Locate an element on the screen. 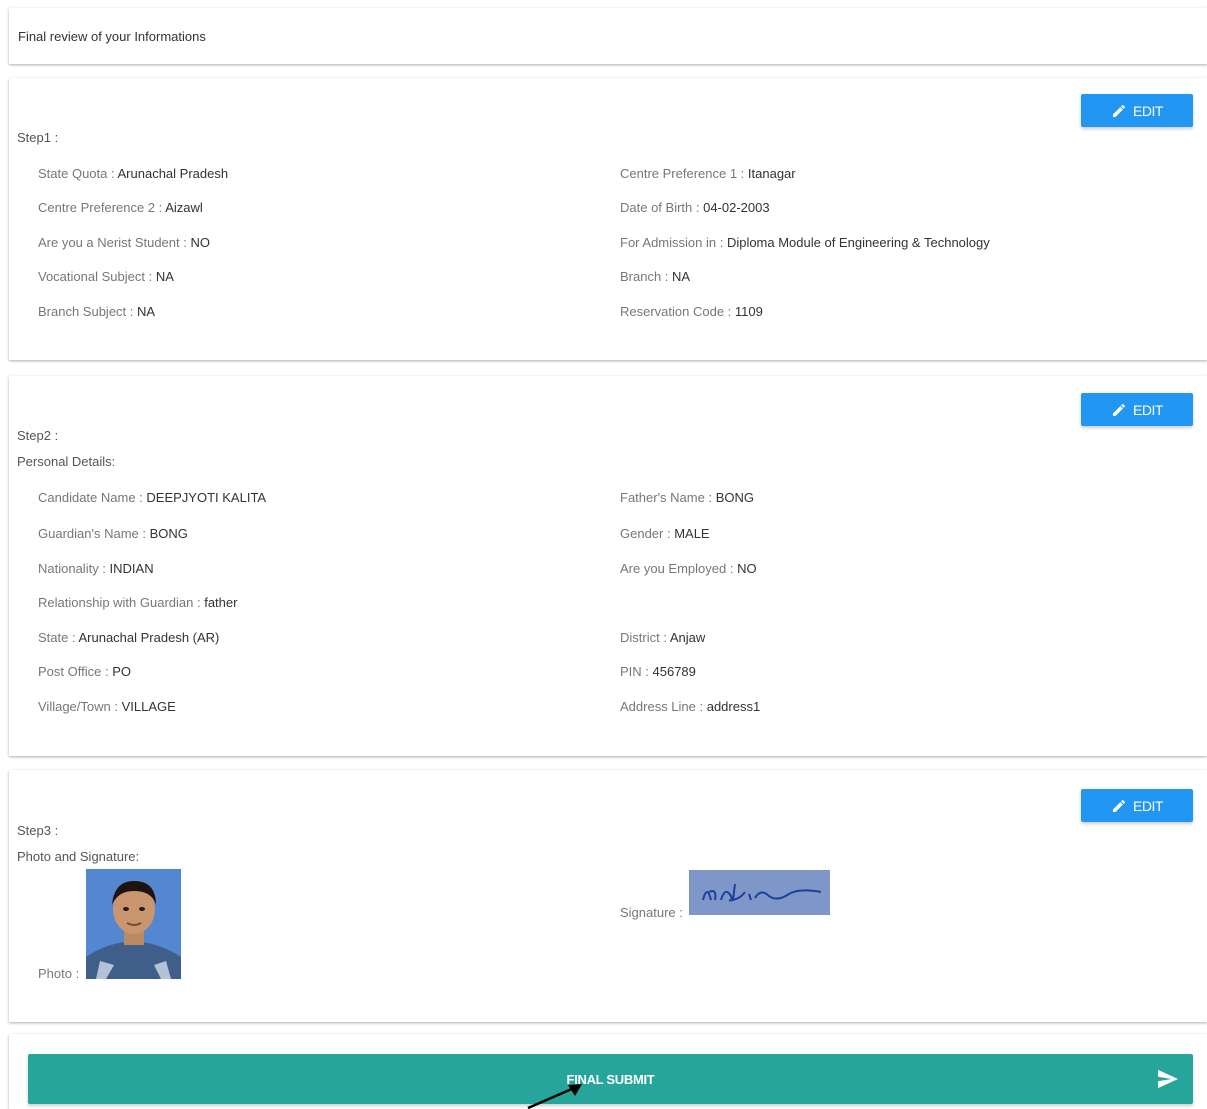 Image resolution: width=1207 pixels, height=1109 pixels. signature-image is located at coordinates (759, 892).